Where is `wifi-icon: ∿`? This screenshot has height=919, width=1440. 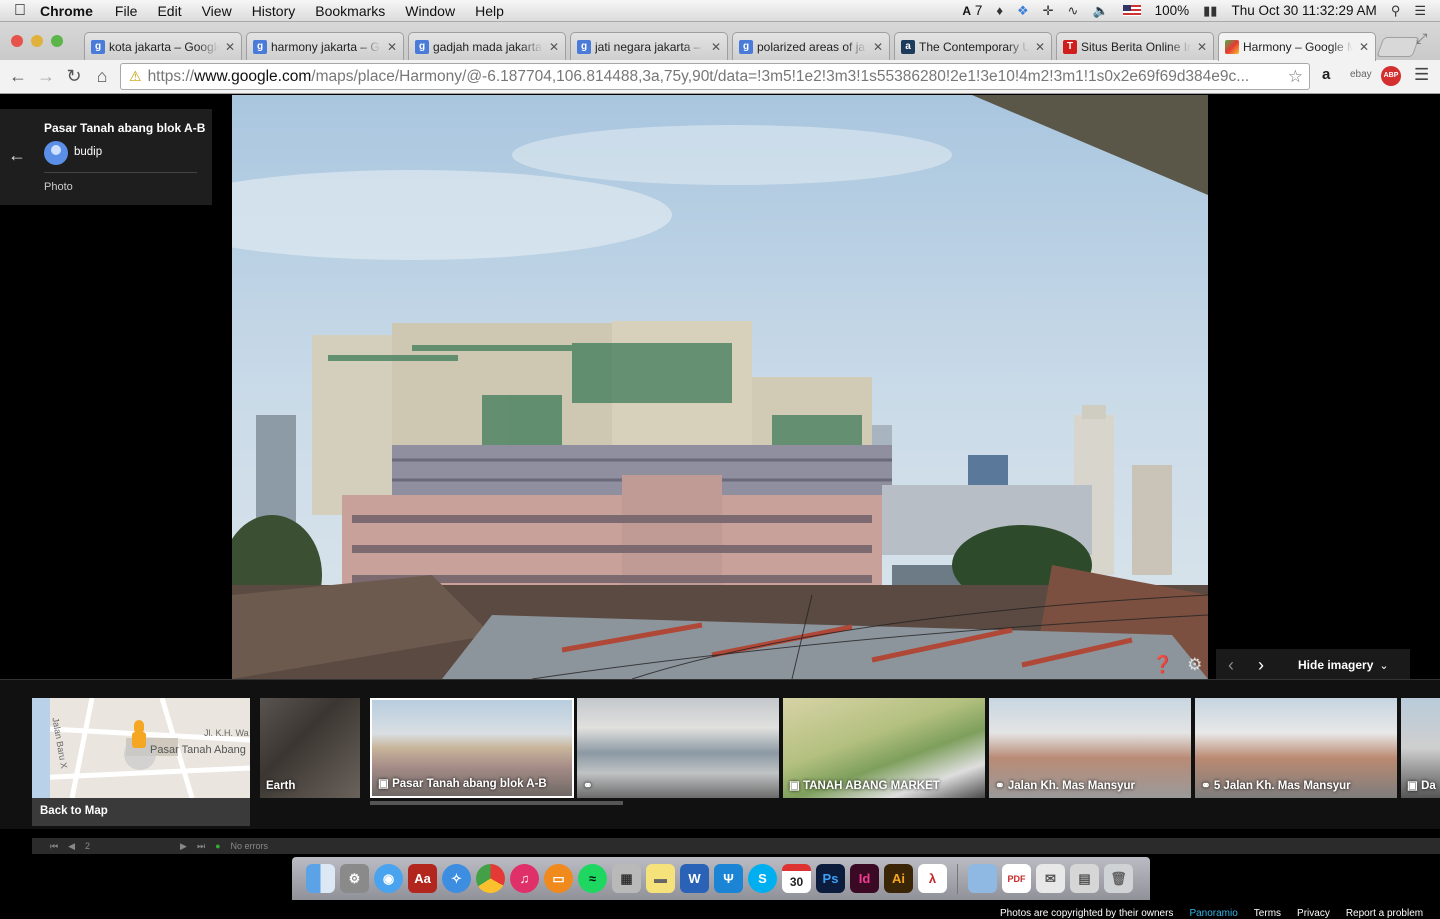
wifi-icon: ∿ is located at coordinates (1073, 11).